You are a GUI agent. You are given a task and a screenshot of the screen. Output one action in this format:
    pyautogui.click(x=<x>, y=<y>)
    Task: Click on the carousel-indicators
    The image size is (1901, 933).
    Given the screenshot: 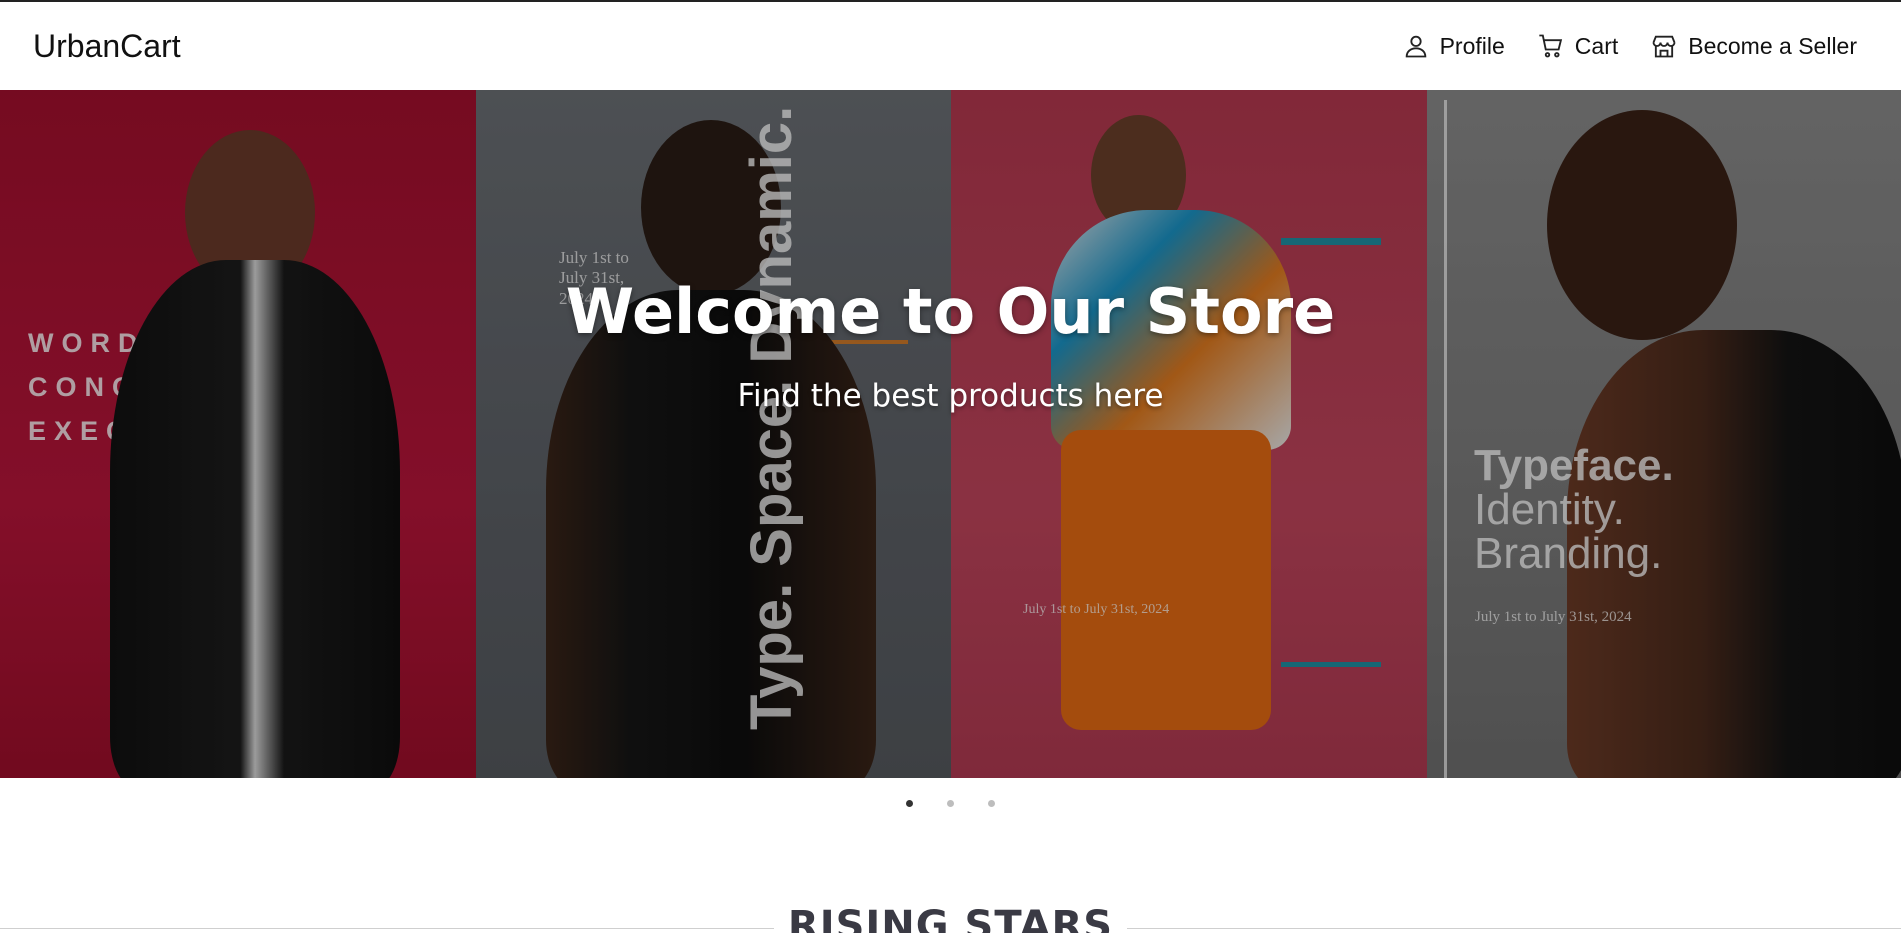 What is the action you would take?
    pyautogui.click(x=950, y=803)
    